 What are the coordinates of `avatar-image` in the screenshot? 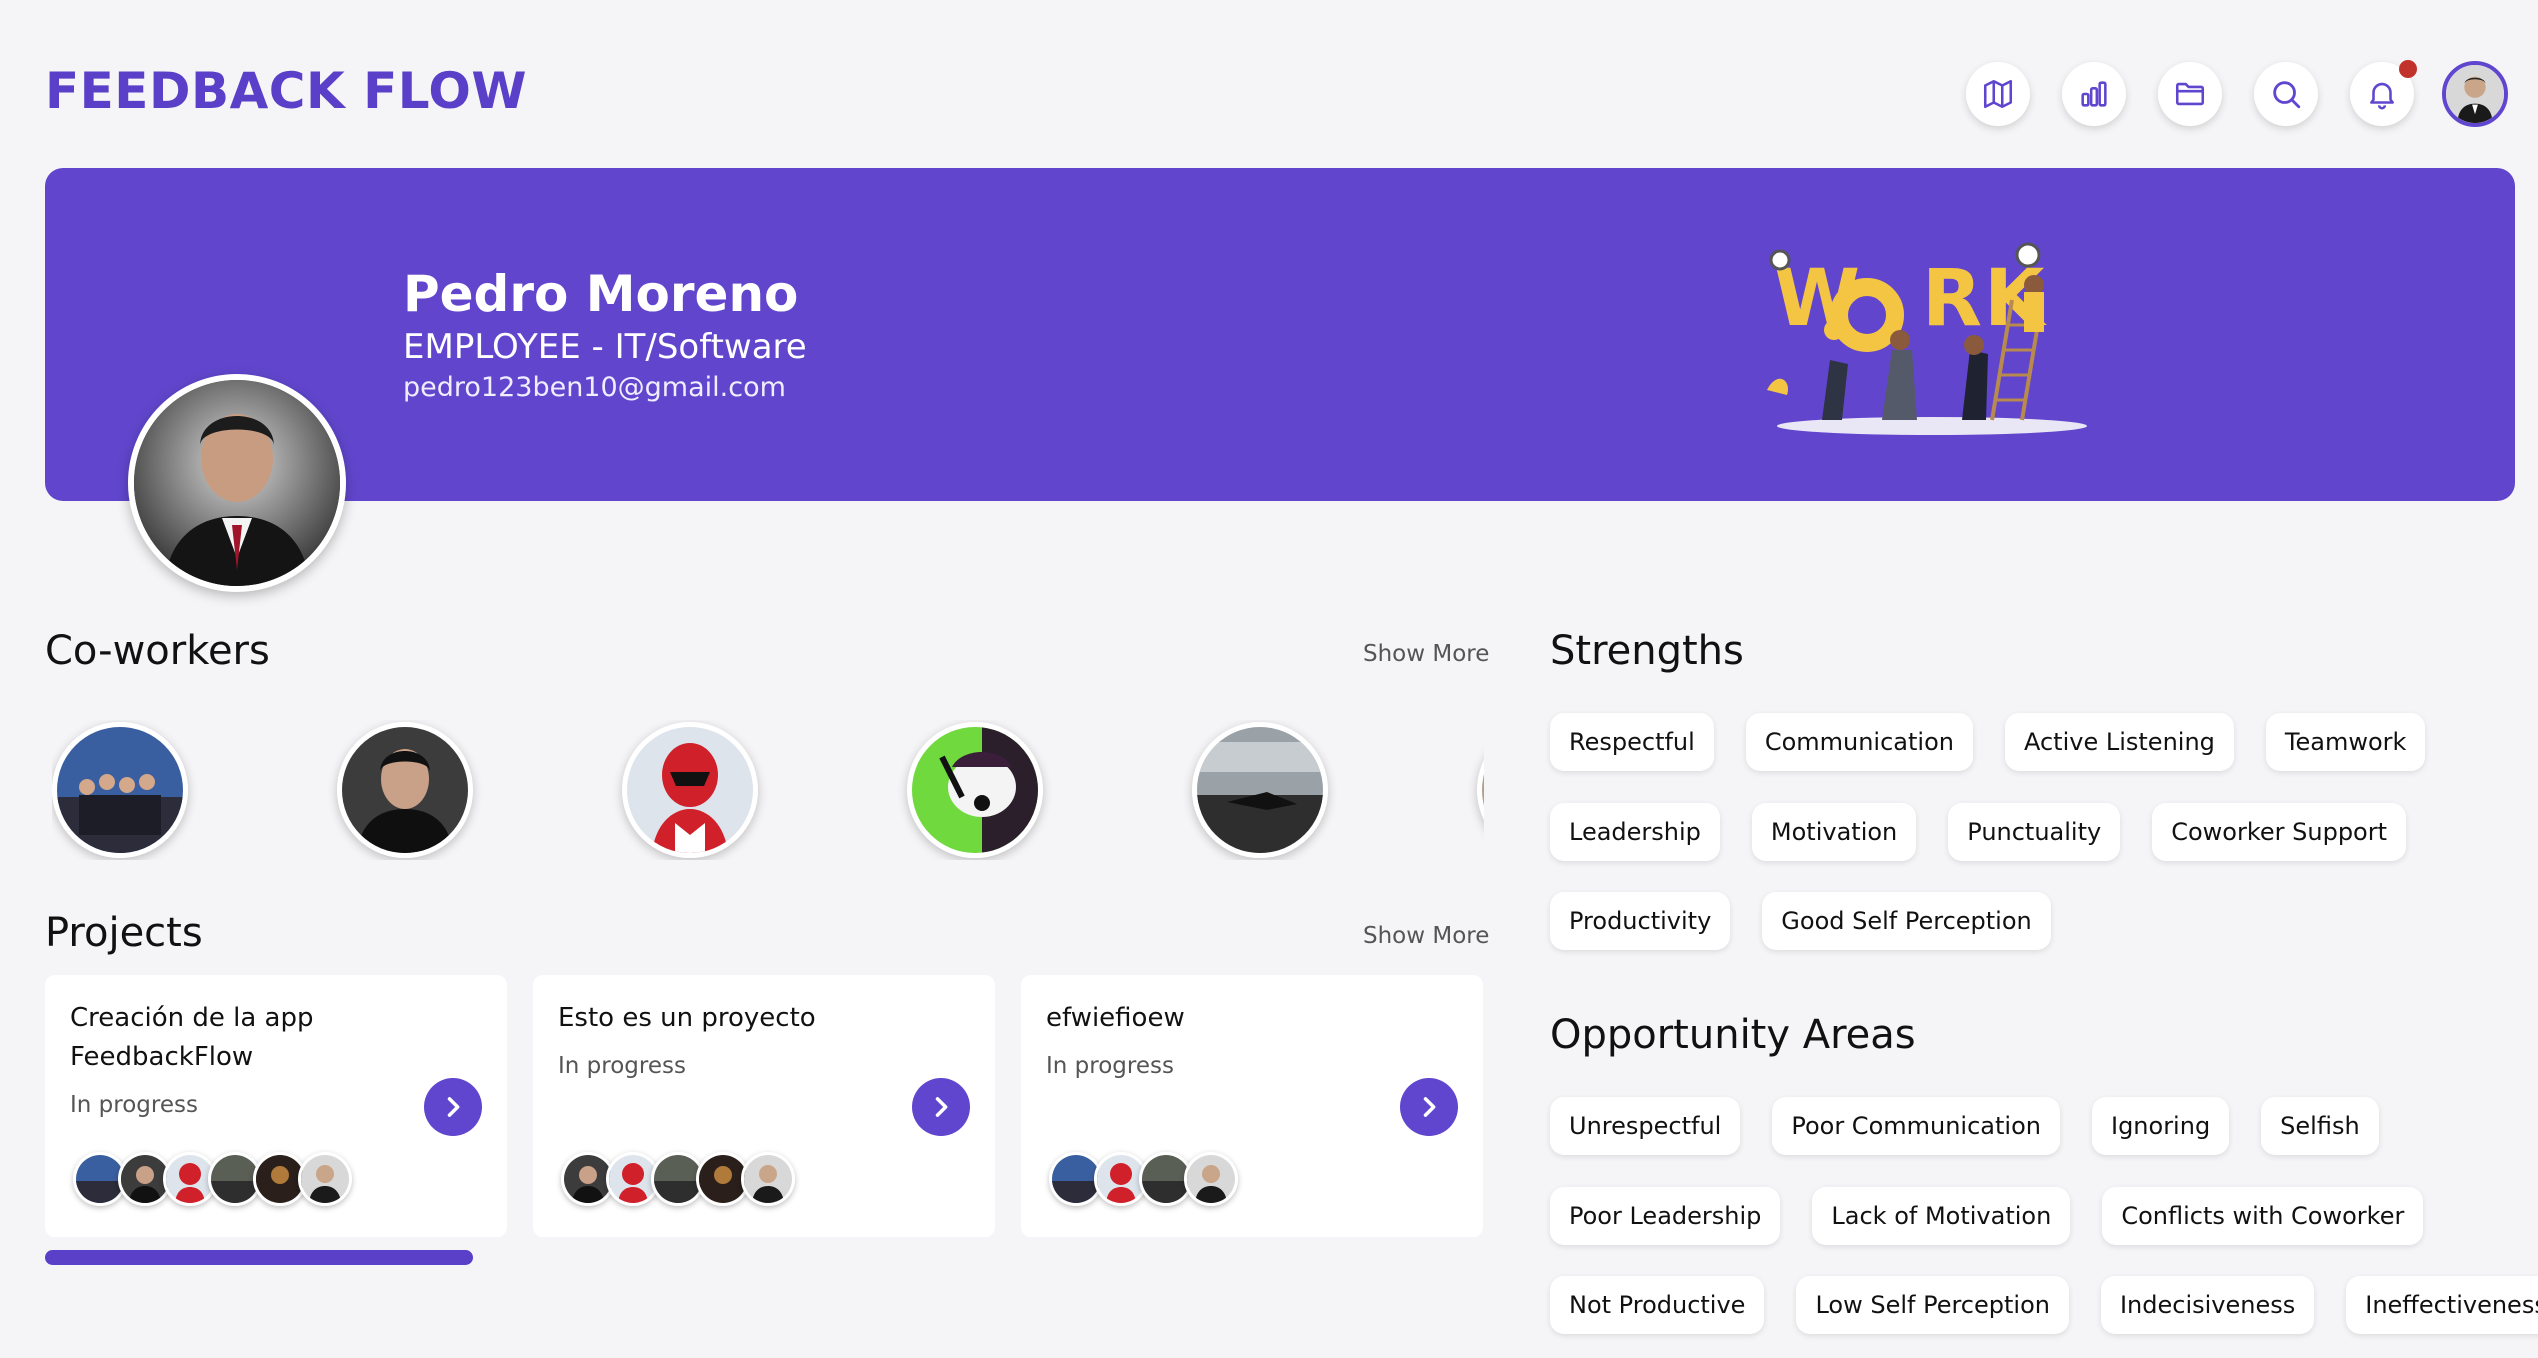 It's located at (2475, 94).